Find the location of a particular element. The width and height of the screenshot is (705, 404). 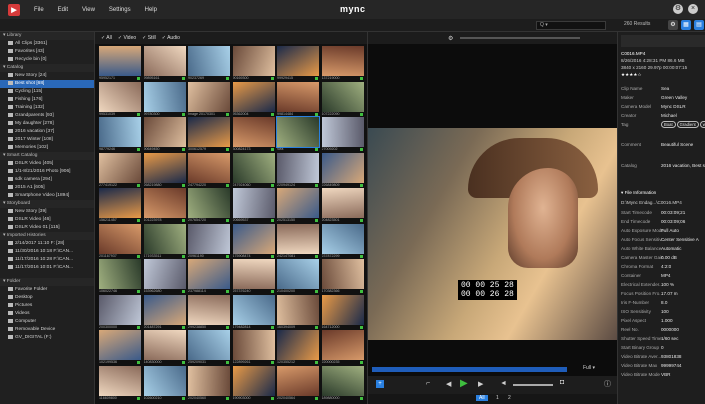

menu-file: File is located at coordinates (39, 10).